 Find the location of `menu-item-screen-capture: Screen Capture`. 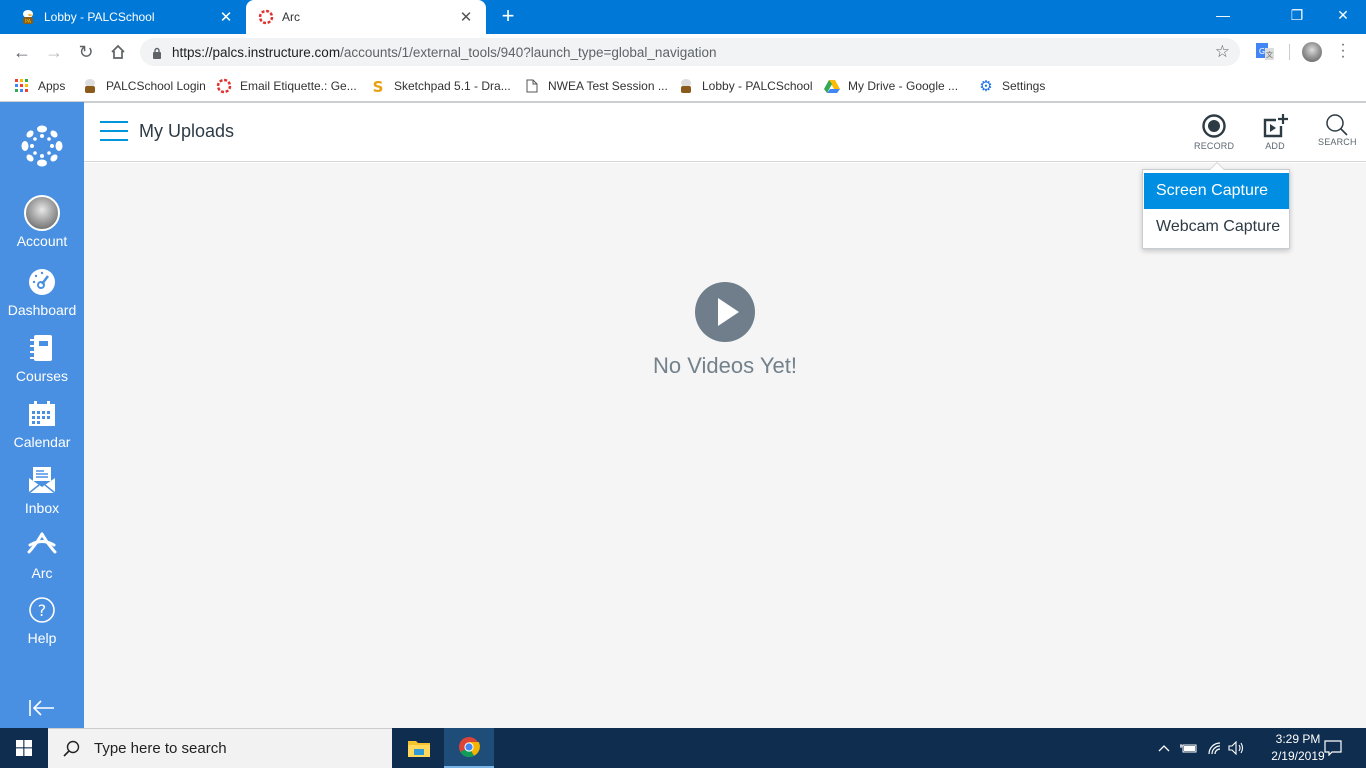

menu-item-screen-capture: Screen Capture is located at coordinates (1216, 191).